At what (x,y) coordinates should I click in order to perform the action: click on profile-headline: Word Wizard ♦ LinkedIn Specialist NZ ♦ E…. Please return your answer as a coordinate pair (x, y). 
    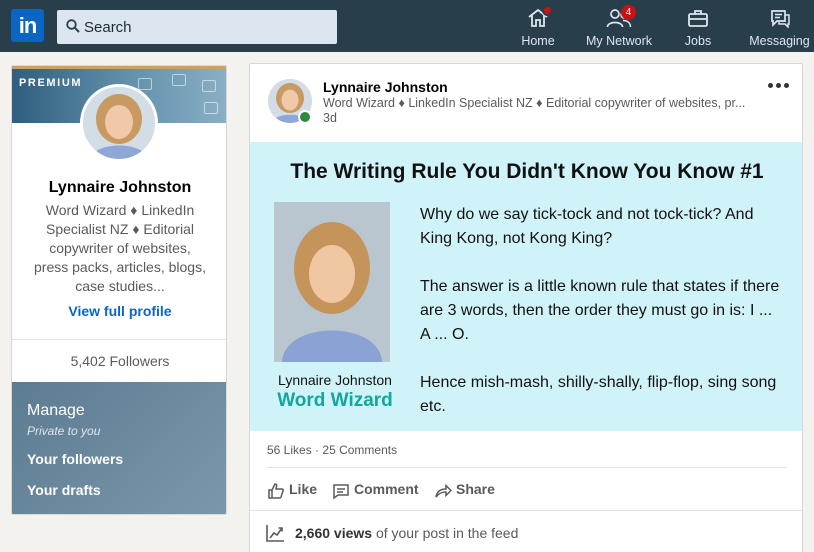
    Looking at the image, I should click on (120, 248).